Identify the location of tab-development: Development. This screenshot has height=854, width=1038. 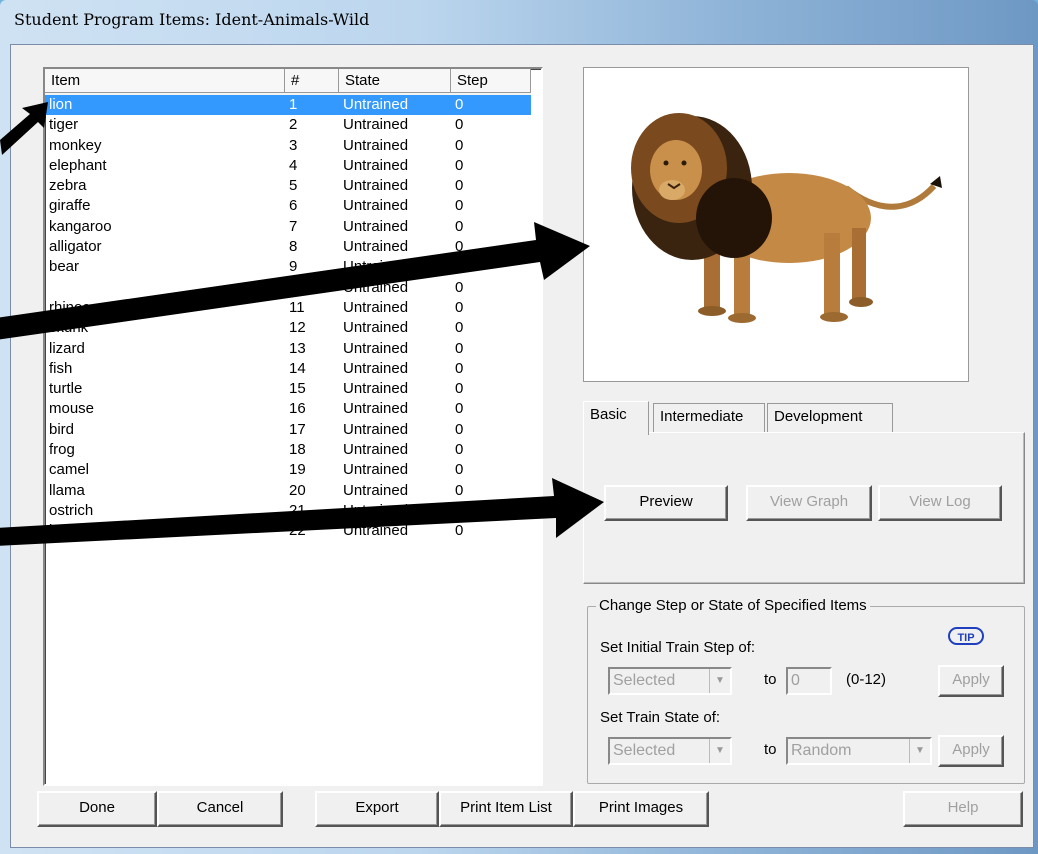
(830, 418).